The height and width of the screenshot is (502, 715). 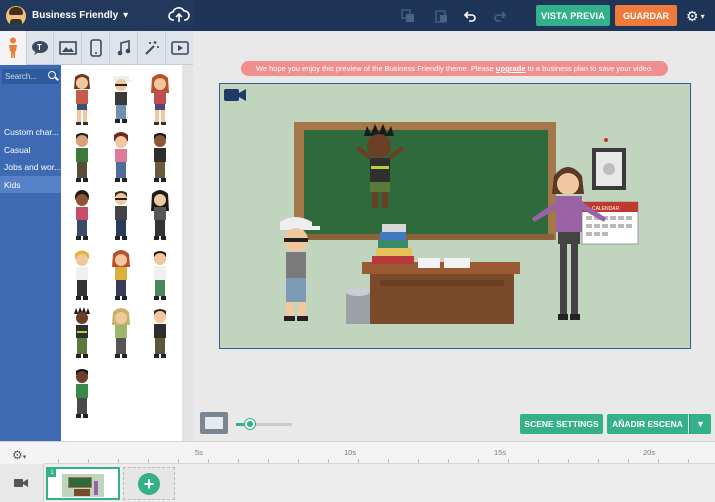 I want to click on timeline: ⚙▾ 5s 10s 15s 20s 1 +, so click(x=357, y=471).